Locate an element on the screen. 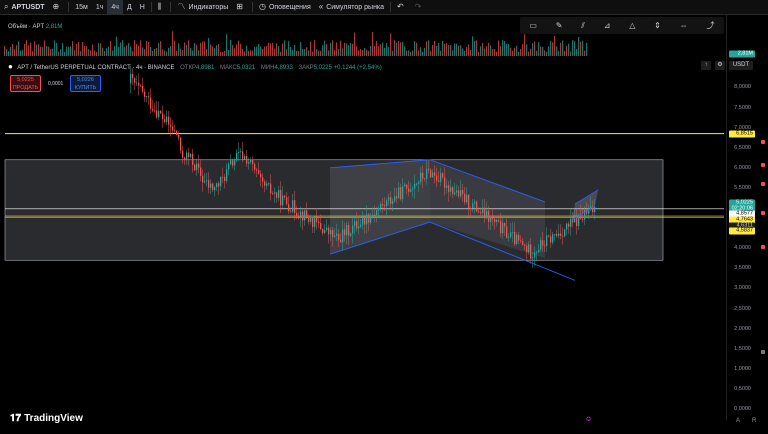 The height and width of the screenshot is (434, 768). buy-button: 5,0226 КУПИТЬ is located at coordinates (85, 83).